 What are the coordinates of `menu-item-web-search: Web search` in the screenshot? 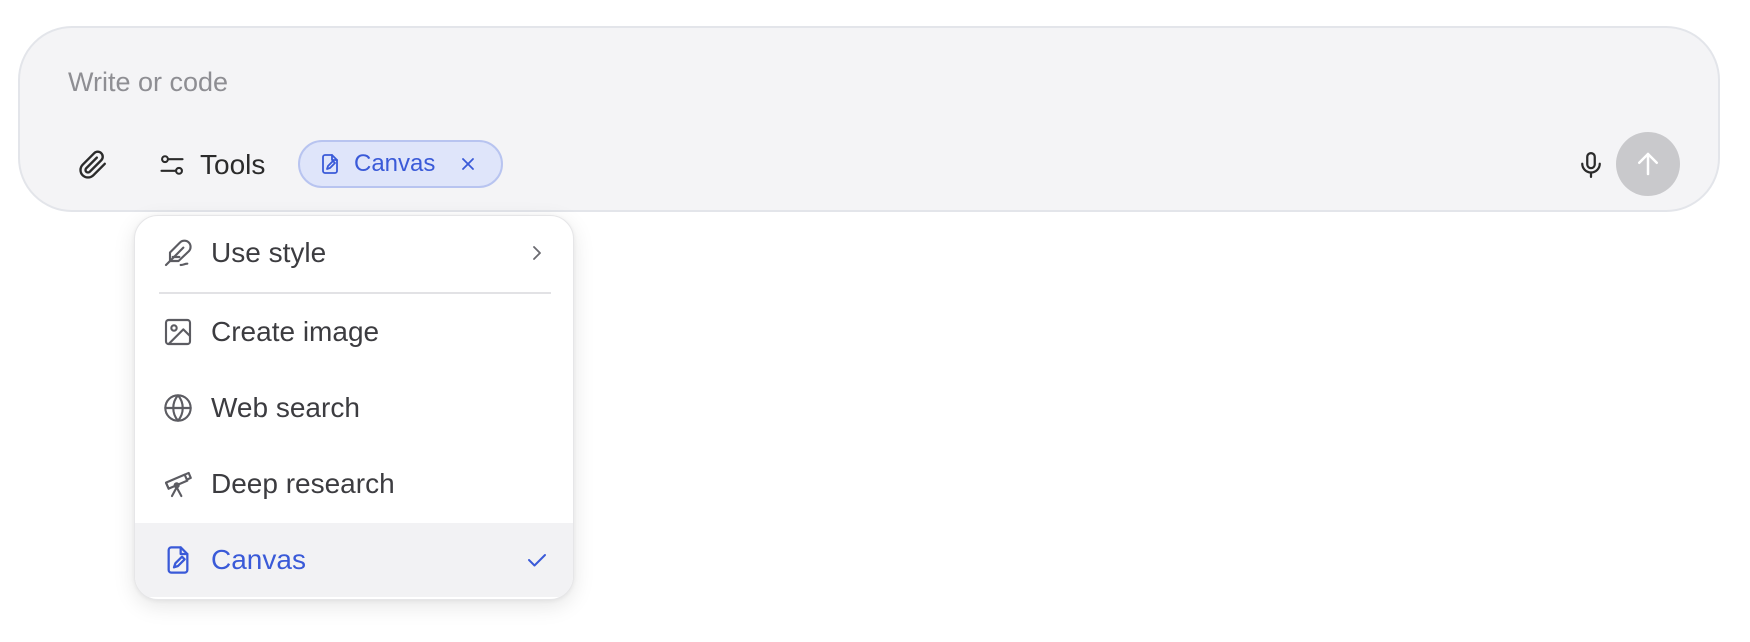 It's located at (354, 408).